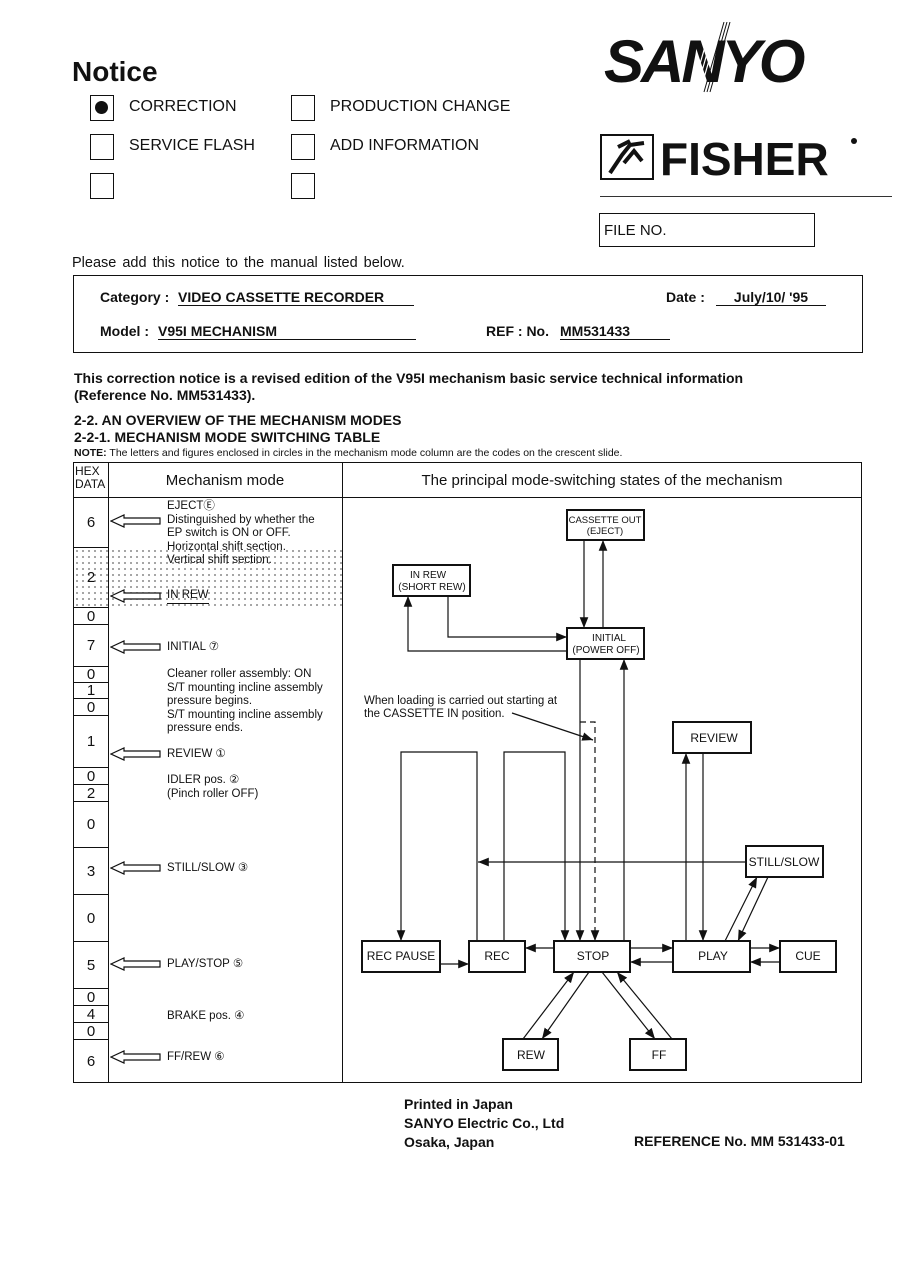  Describe the element at coordinates (739, 1141) in the screenshot. I see `reference-number: REFERENCE No. MM 531433-01` at that location.